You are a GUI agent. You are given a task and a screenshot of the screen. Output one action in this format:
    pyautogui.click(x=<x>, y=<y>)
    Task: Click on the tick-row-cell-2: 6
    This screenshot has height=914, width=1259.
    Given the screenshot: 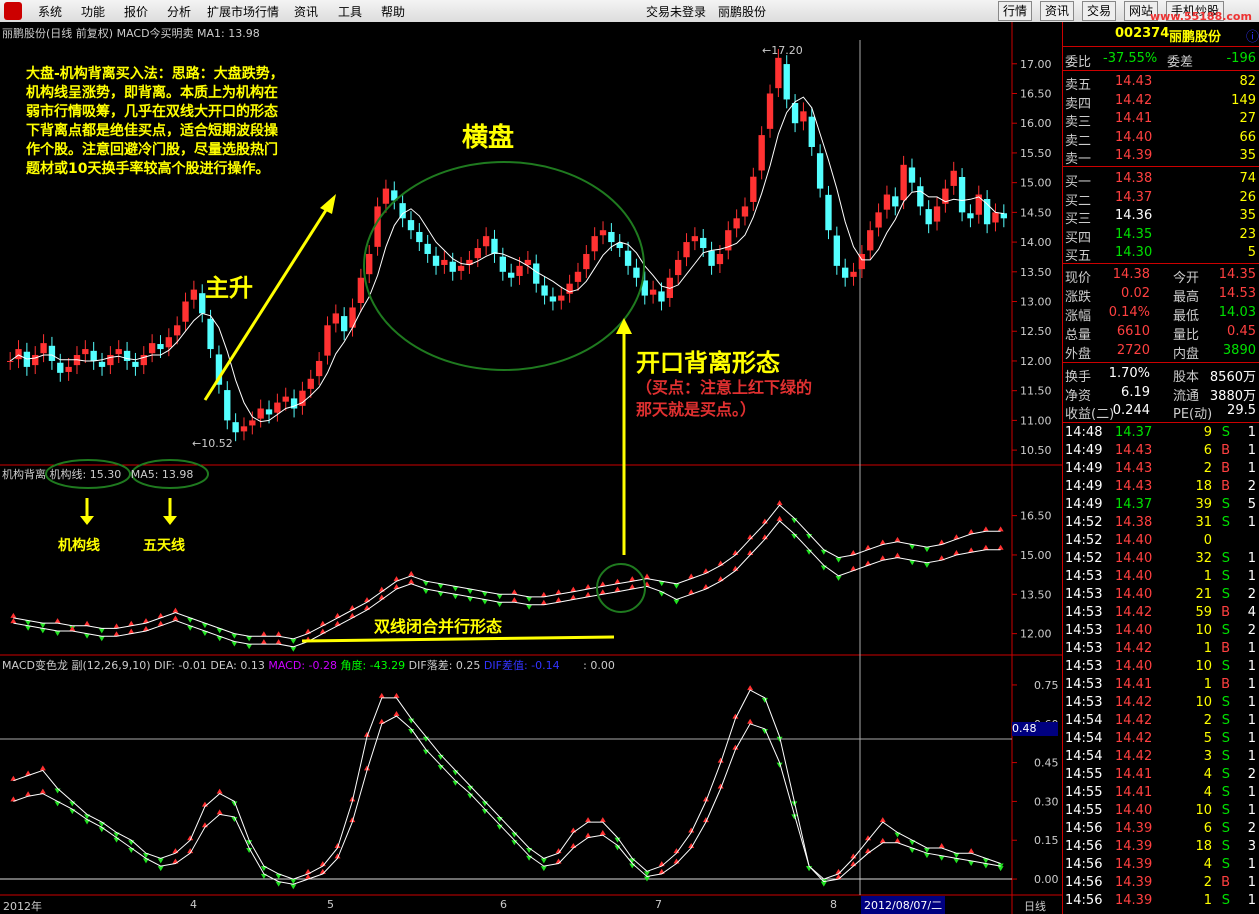 What is the action you would take?
    pyautogui.click(x=1207, y=450)
    